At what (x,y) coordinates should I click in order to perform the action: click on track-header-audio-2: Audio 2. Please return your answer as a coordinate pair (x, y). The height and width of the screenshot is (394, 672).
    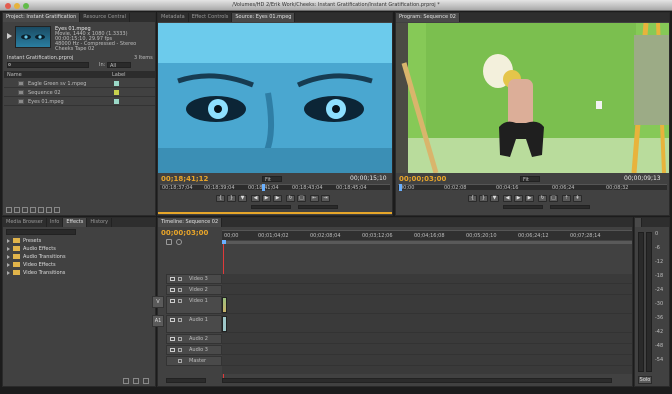
    Looking at the image, I should click on (194, 339).